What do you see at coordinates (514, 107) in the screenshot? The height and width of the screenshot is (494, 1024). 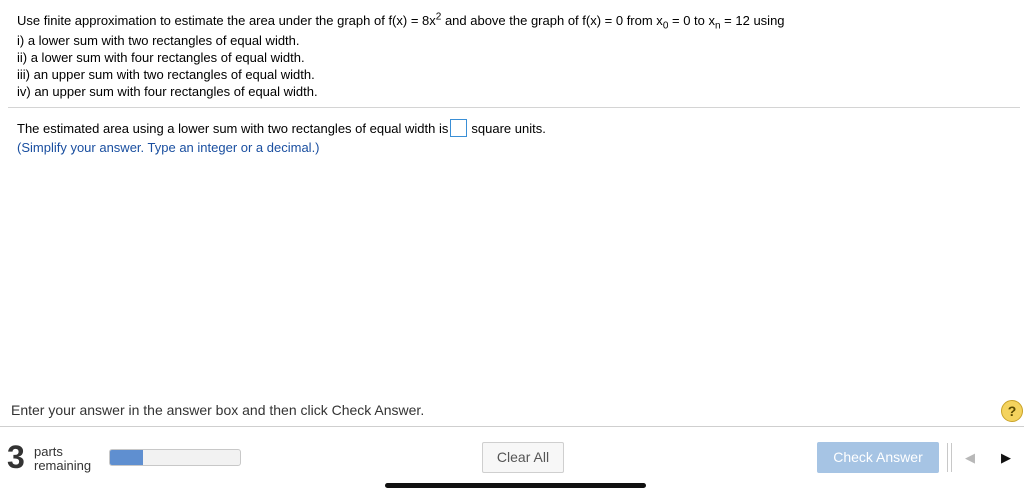 I see `divider` at bounding box center [514, 107].